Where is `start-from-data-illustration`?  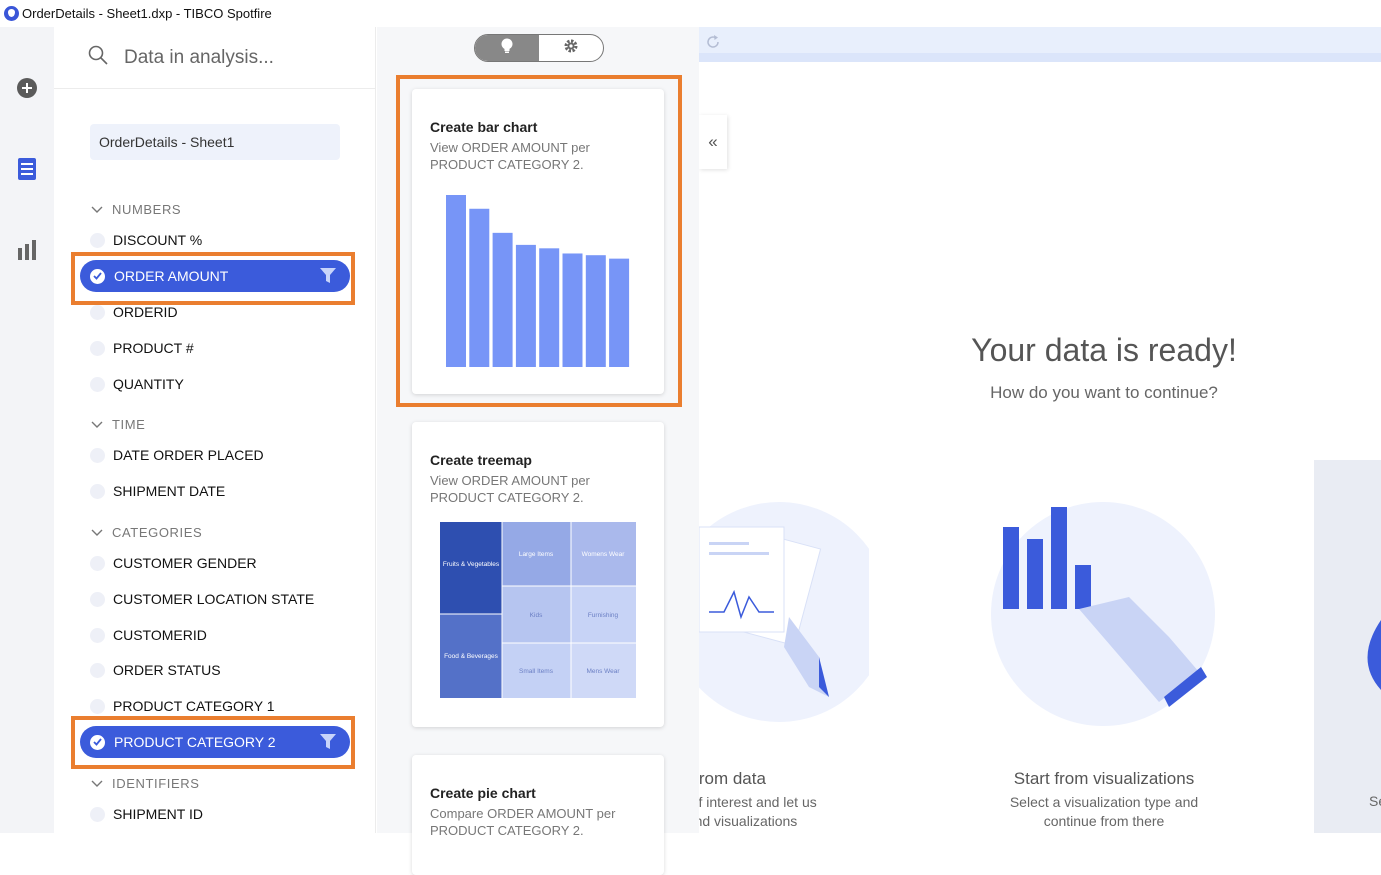 start-from-data-illustration is located at coordinates (784, 612).